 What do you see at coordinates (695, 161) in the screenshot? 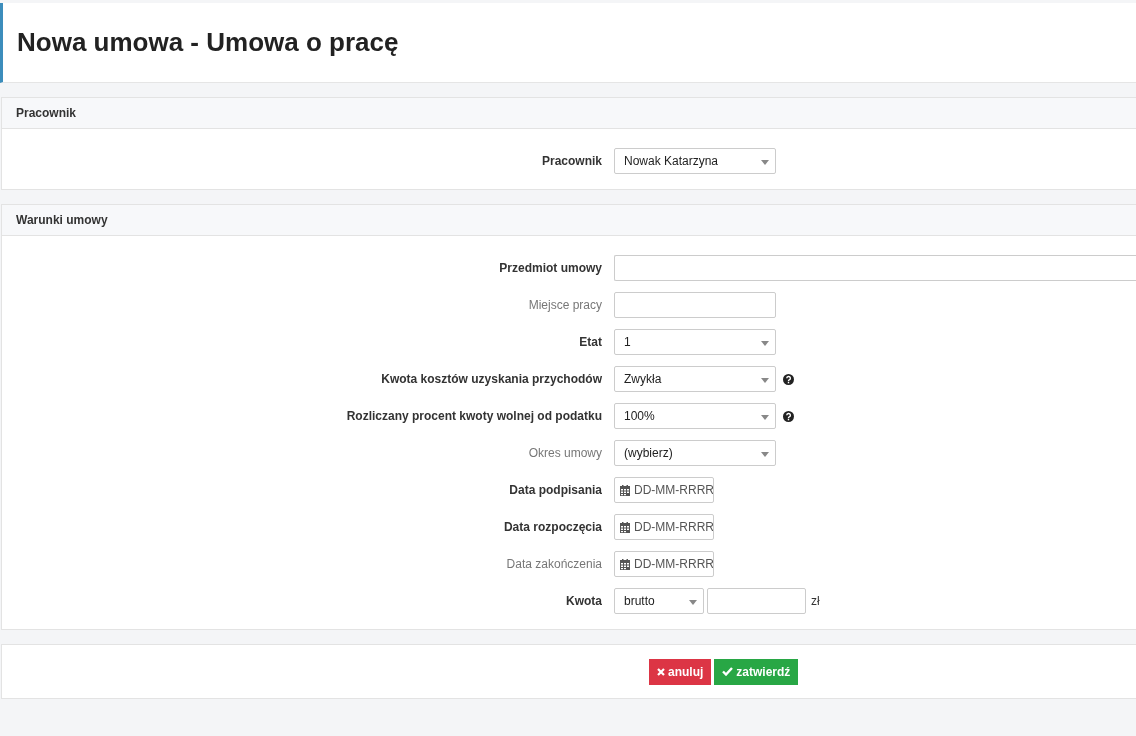
I see `select-field: Nowak Katarzyna` at bounding box center [695, 161].